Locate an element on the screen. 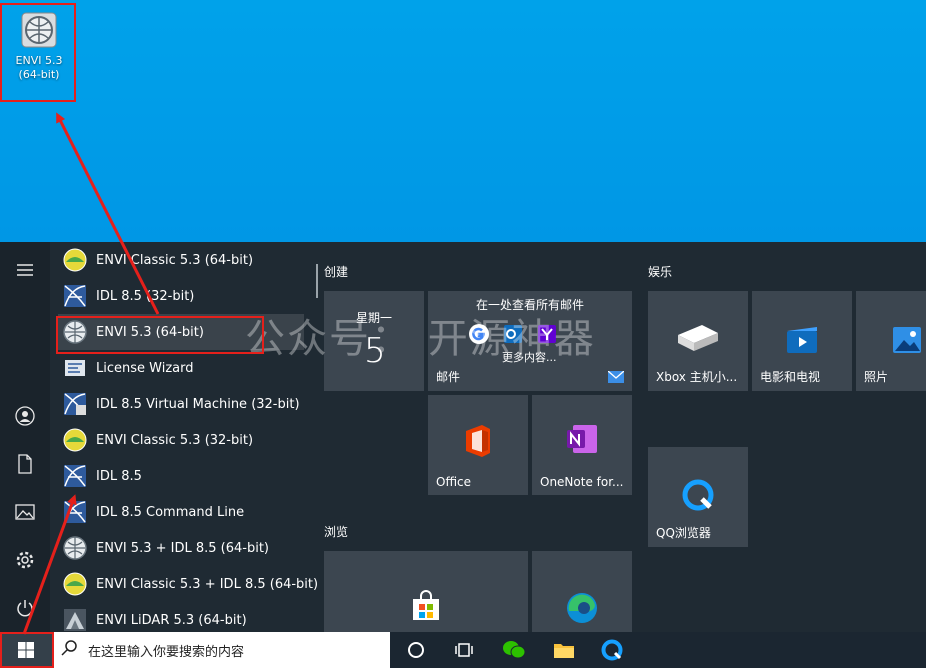  yahoo-icon is located at coordinates (547, 334).